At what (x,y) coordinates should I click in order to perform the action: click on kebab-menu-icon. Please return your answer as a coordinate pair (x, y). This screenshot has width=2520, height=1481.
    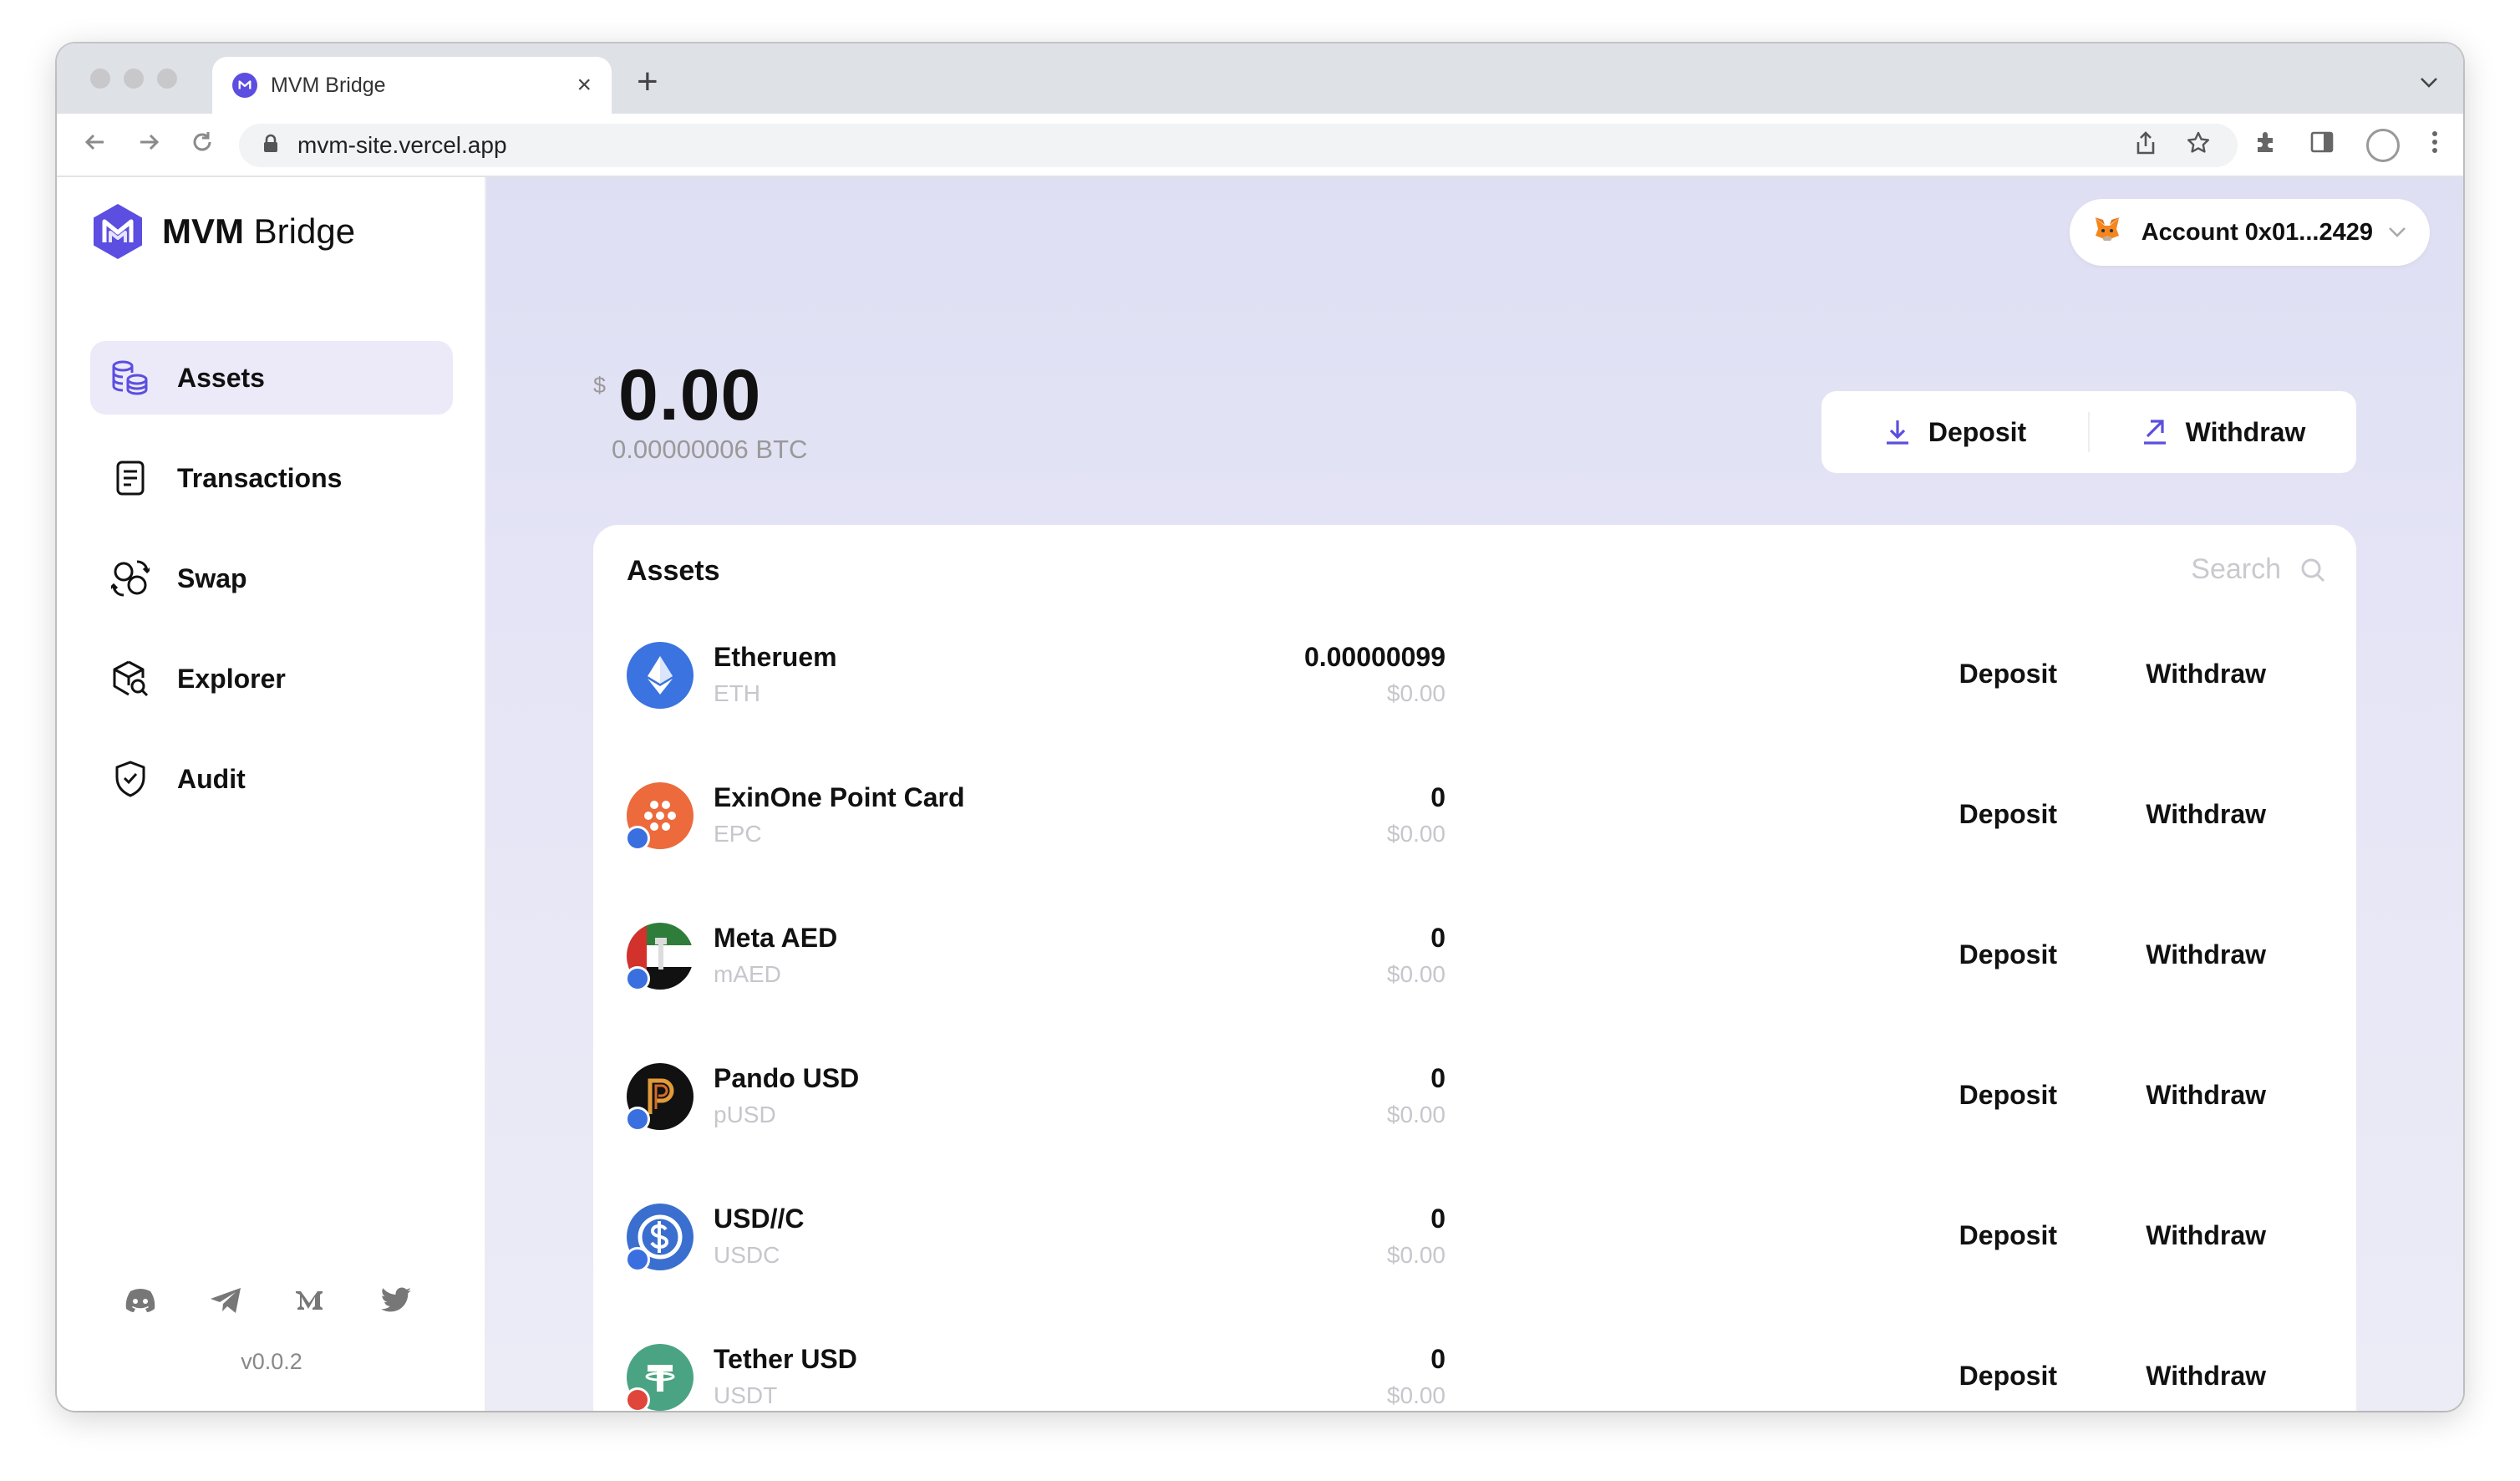
    Looking at the image, I should click on (2434, 145).